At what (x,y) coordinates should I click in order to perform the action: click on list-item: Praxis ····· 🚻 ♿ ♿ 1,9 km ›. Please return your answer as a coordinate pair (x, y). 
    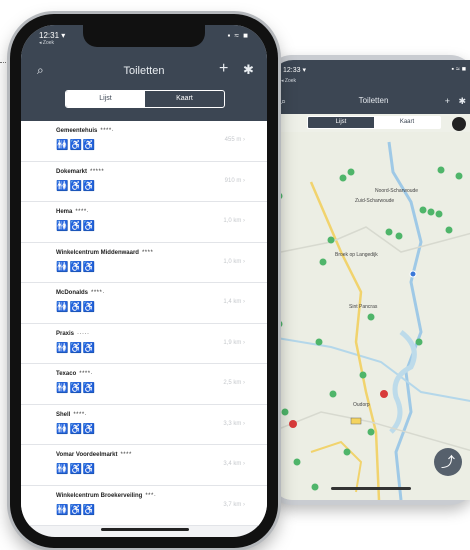
    Looking at the image, I should click on (144, 343).